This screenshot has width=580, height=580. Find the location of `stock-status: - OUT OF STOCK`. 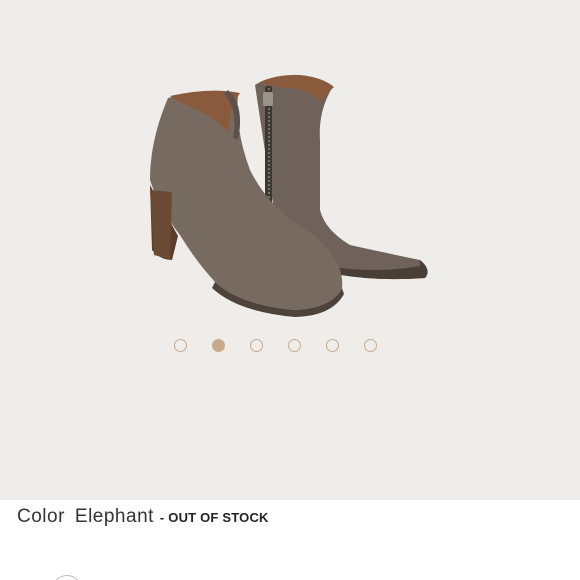

stock-status: - OUT OF STOCK is located at coordinates (214, 517).